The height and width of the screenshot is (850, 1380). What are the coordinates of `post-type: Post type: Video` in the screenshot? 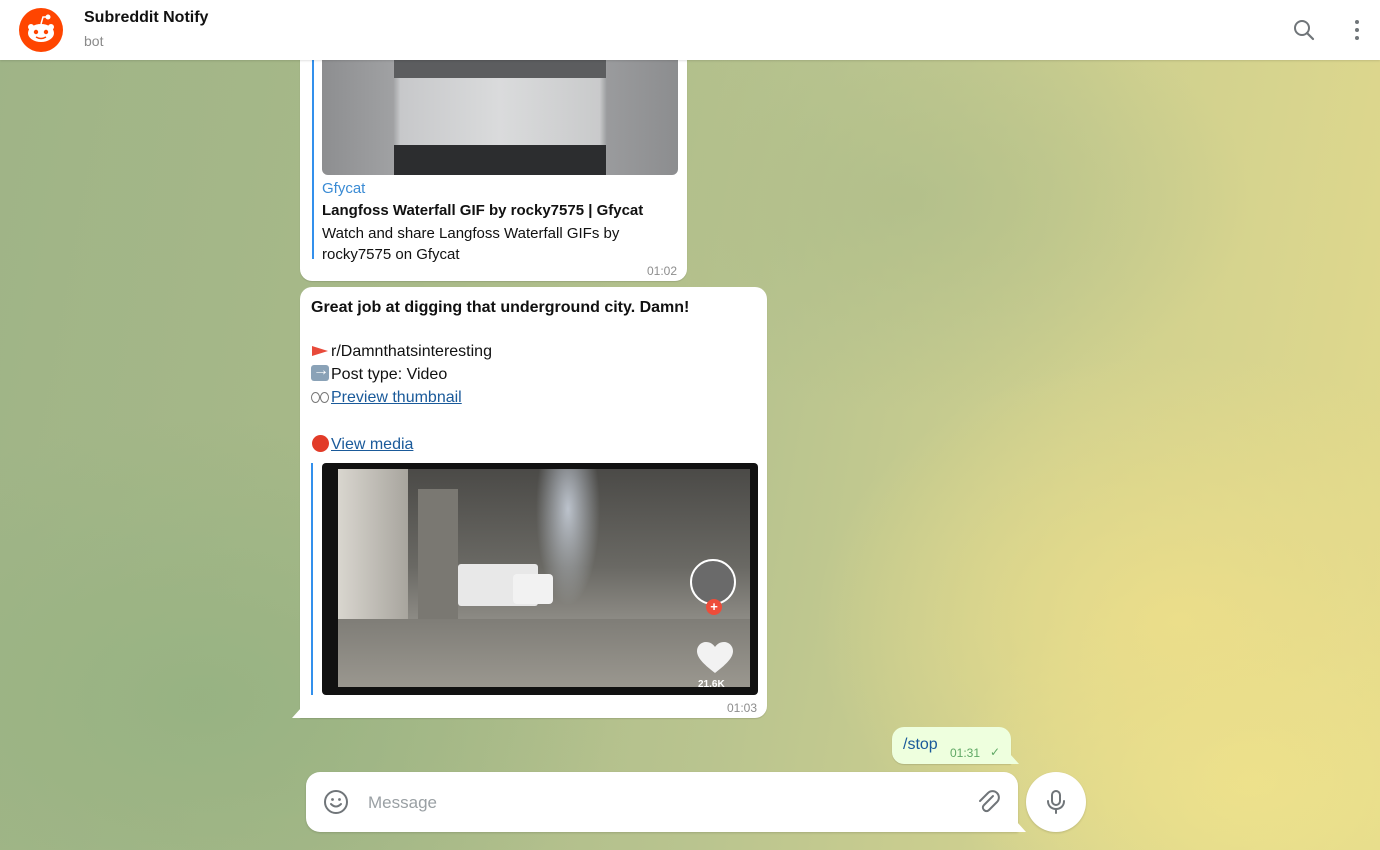 It's located at (389, 374).